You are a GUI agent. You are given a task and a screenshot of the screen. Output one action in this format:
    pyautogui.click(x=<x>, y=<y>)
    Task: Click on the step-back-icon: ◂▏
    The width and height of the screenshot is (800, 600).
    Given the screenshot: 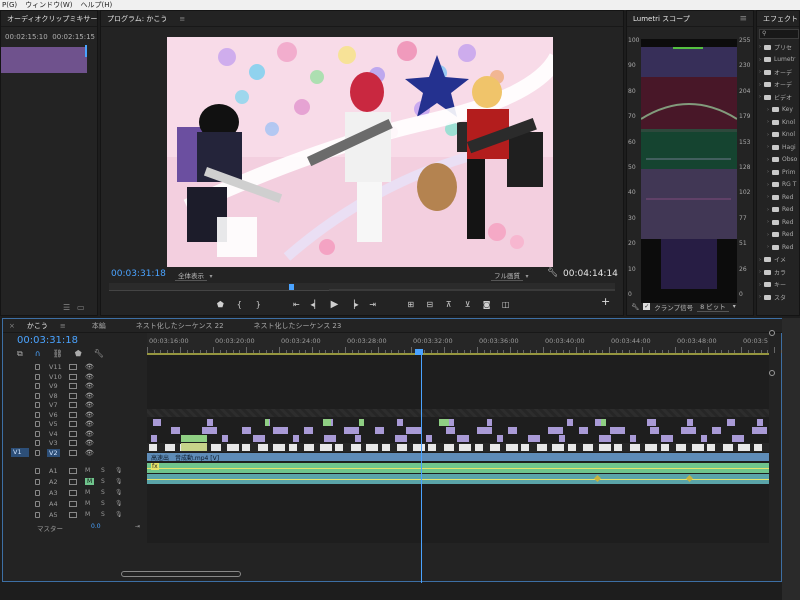 What is the action you would take?
    pyautogui.click(x=315, y=304)
    